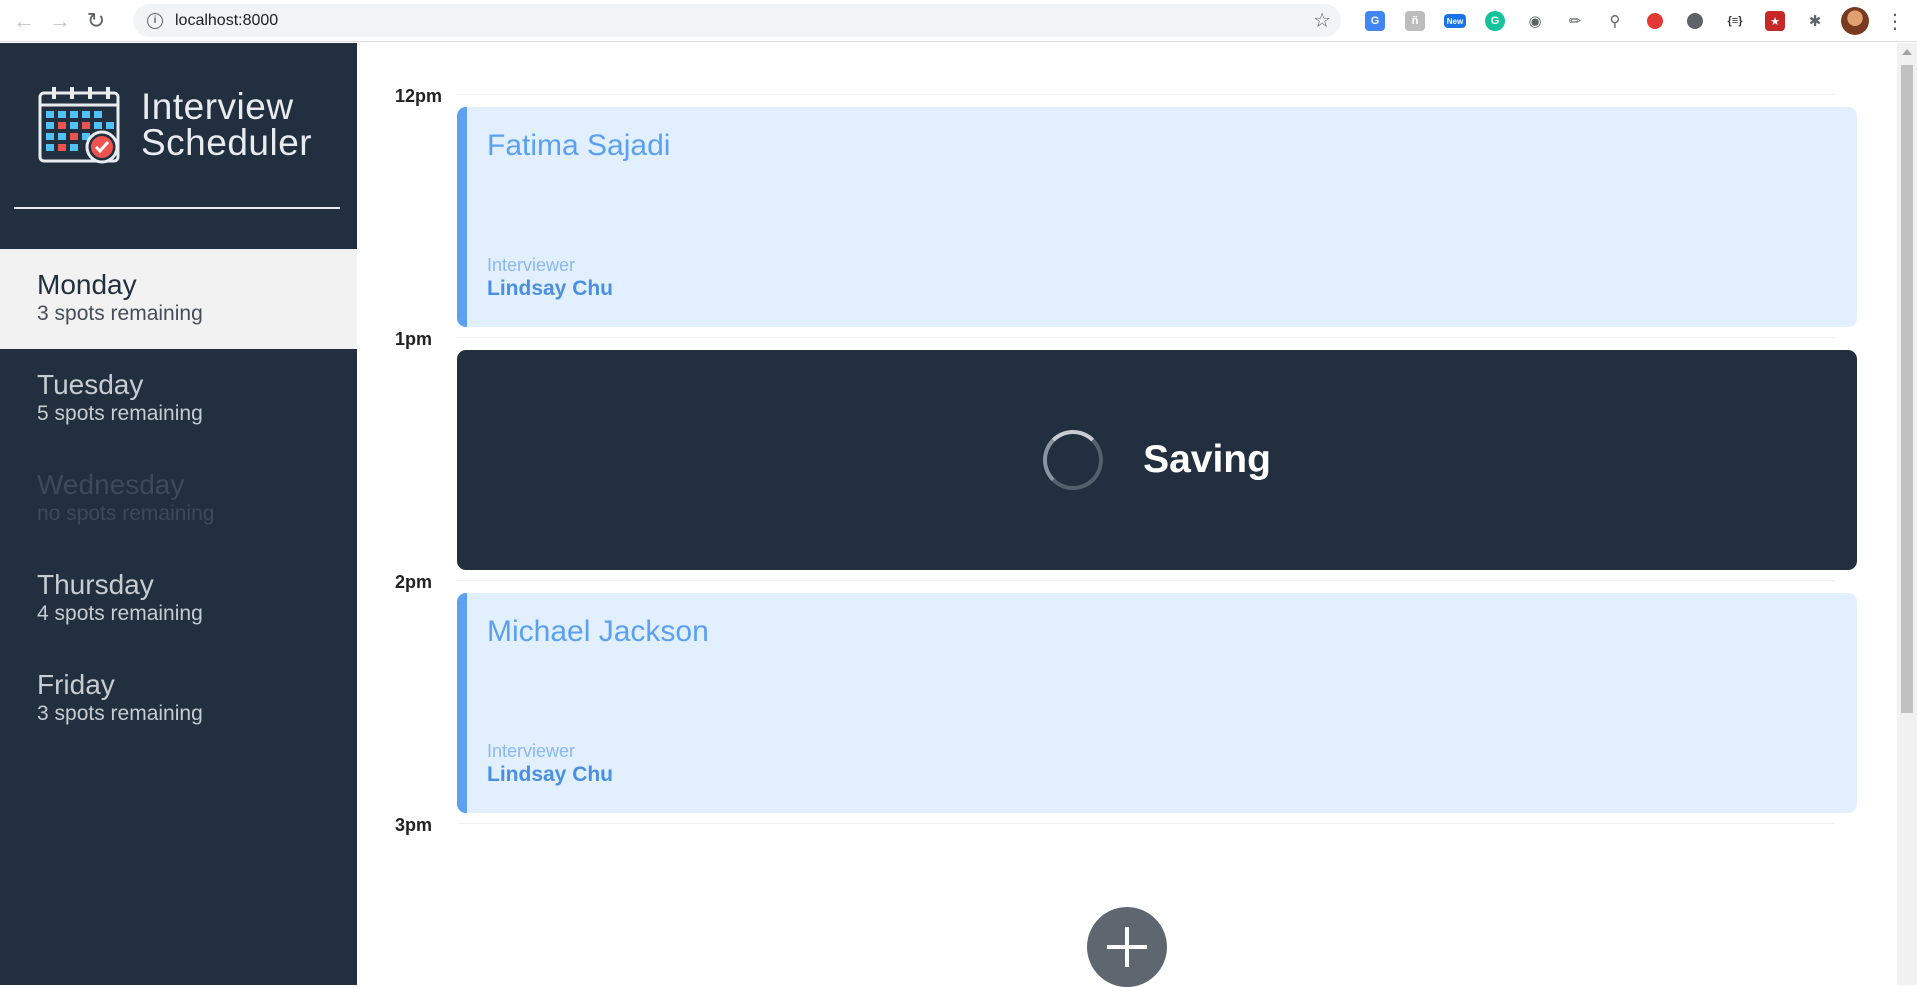 The image size is (1917, 987). What do you see at coordinates (226, 21) in the screenshot?
I see `url-text: localhost:8000` at bounding box center [226, 21].